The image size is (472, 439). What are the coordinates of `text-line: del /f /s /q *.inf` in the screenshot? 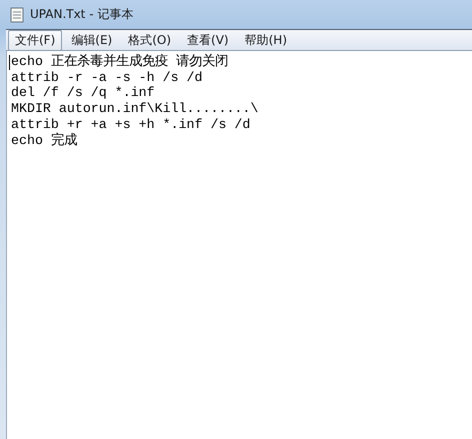 It's located at (83, 93).